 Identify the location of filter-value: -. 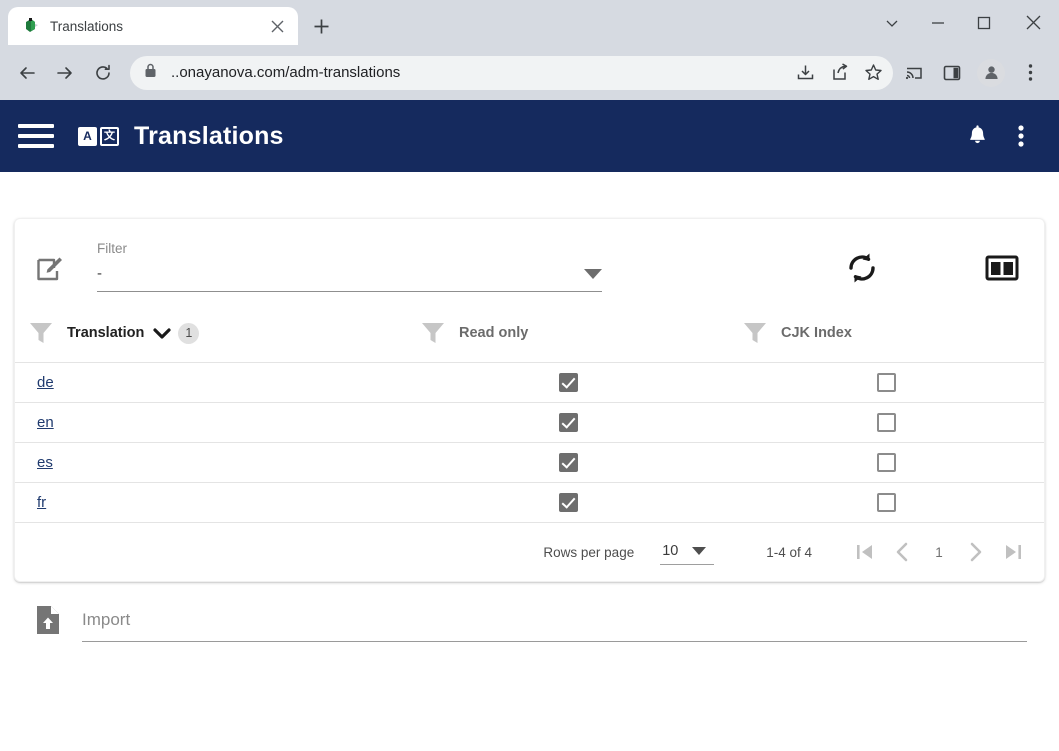
(99, 273).